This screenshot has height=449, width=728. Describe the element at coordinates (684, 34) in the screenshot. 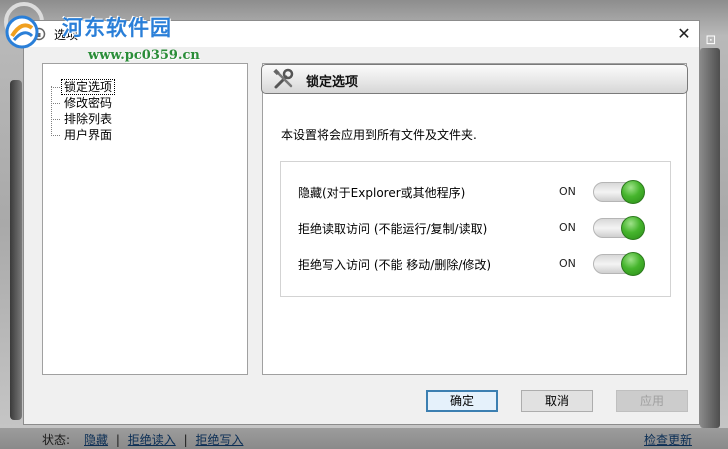

I see `close-button: ✕` at that location.